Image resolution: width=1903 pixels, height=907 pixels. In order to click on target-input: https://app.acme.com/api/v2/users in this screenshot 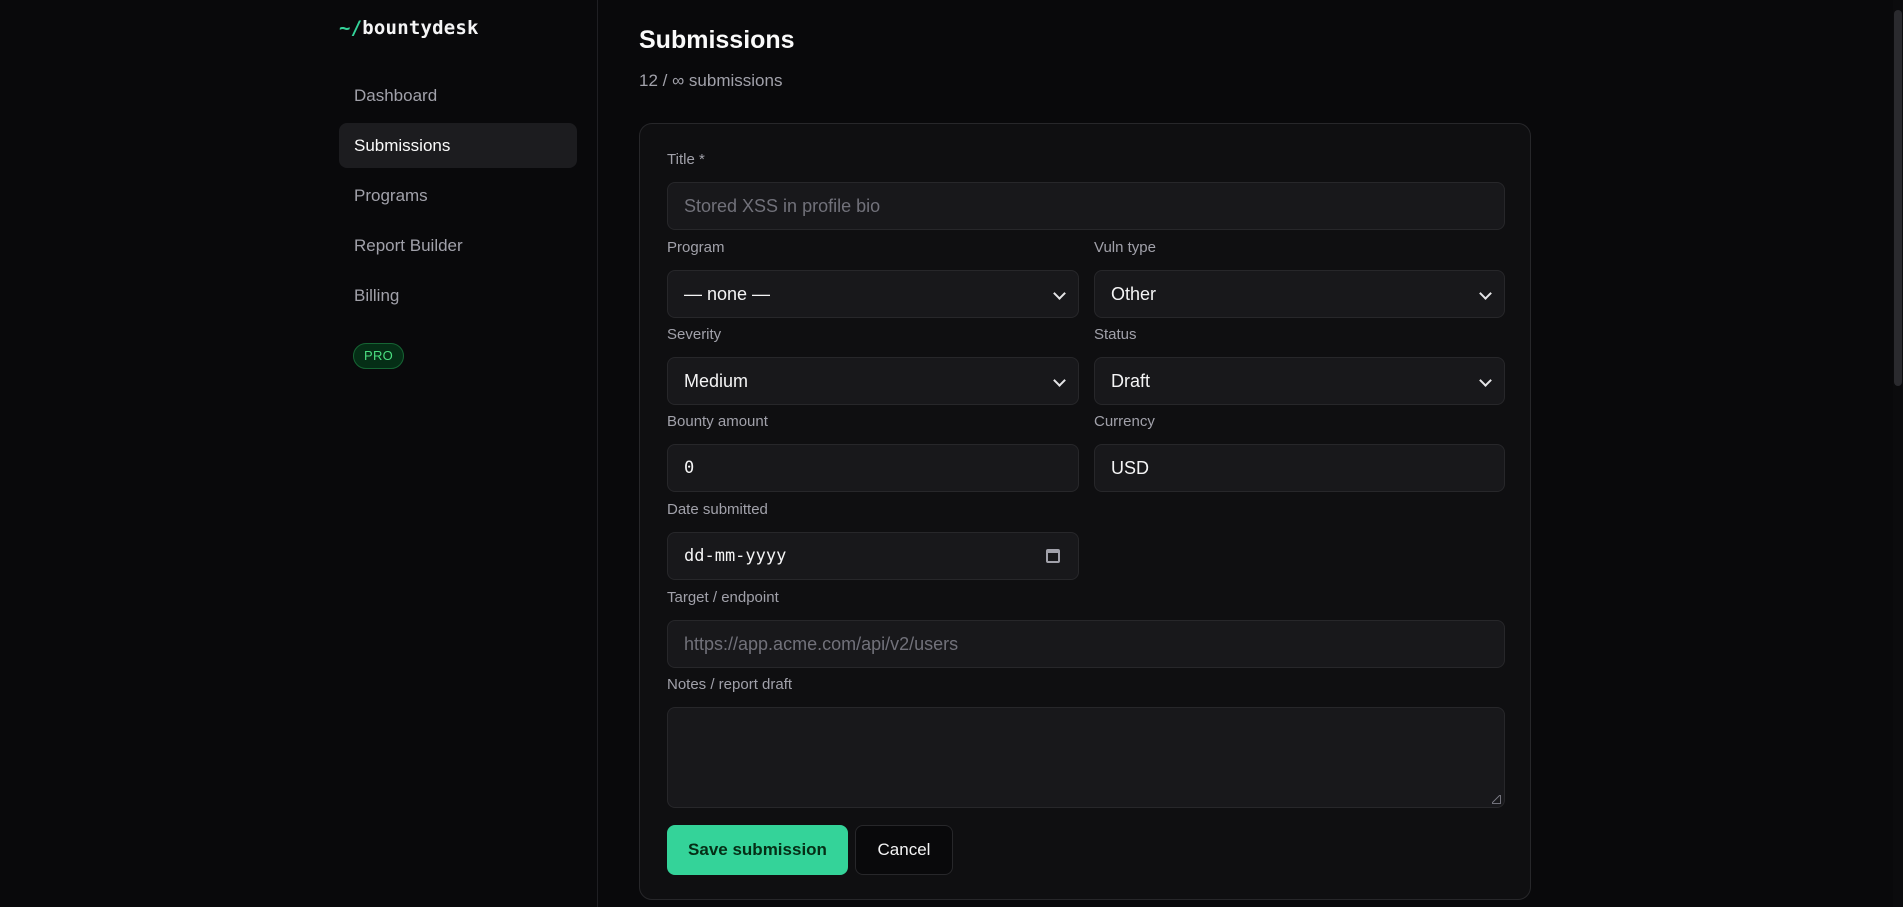, I will do `click(1086, 644)`.